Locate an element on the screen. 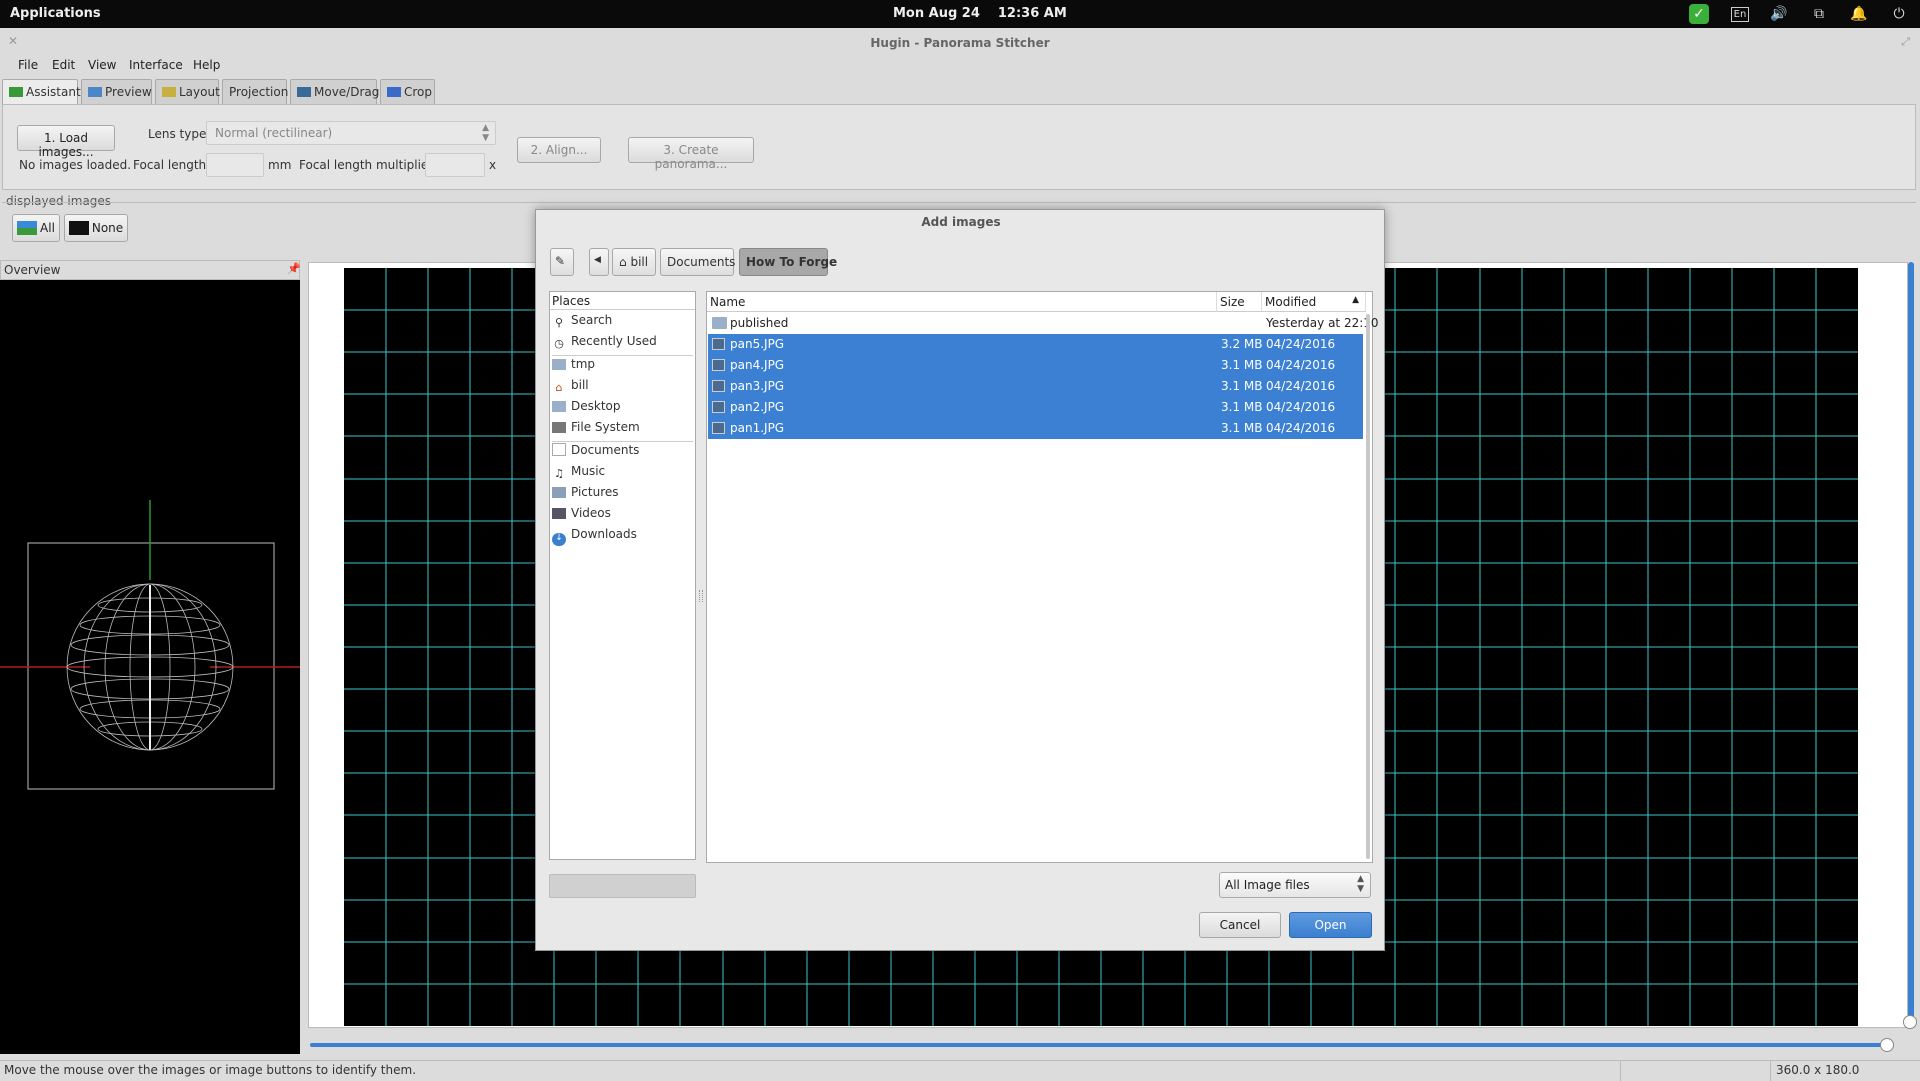 This screenshot has width=1920, height=1081. tab-projection: Projection is located at coordinates (255, 92).